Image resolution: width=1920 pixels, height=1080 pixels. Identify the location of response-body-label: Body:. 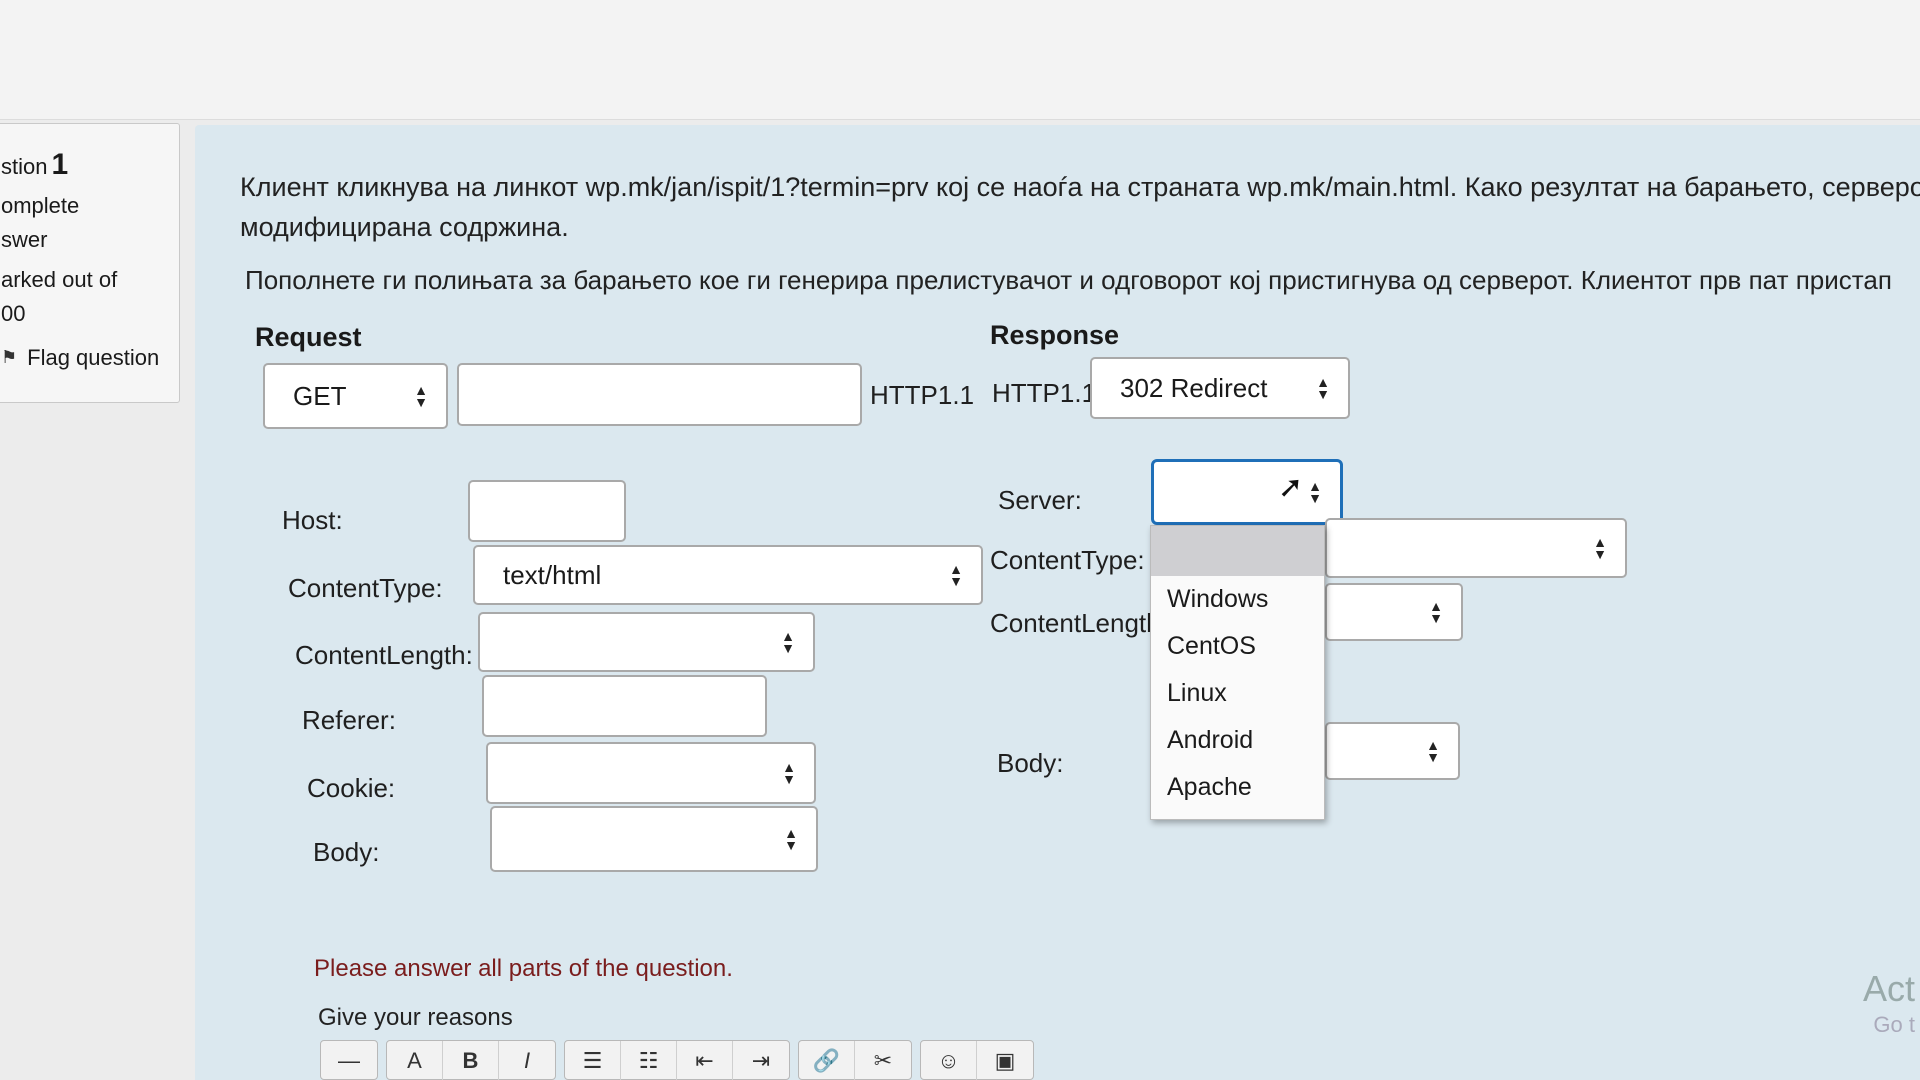
(1030, 763).